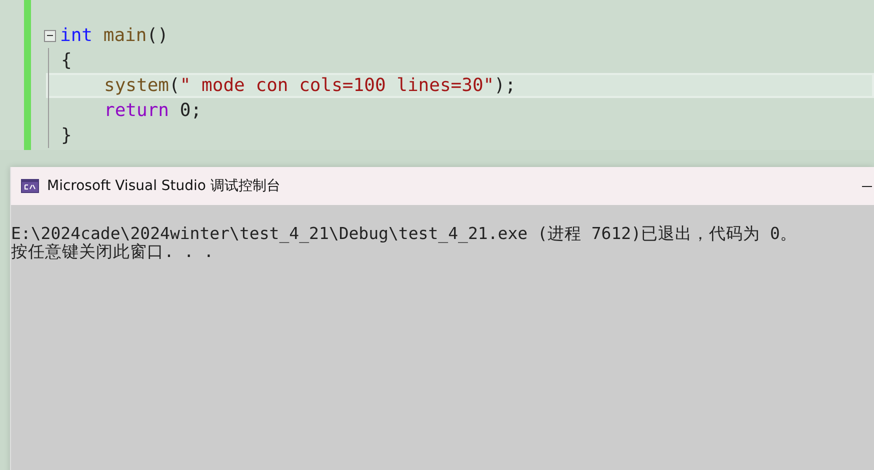 This screenshot has height=470, width=874. I want to click on code-line: return 0;, so click(153, 110).